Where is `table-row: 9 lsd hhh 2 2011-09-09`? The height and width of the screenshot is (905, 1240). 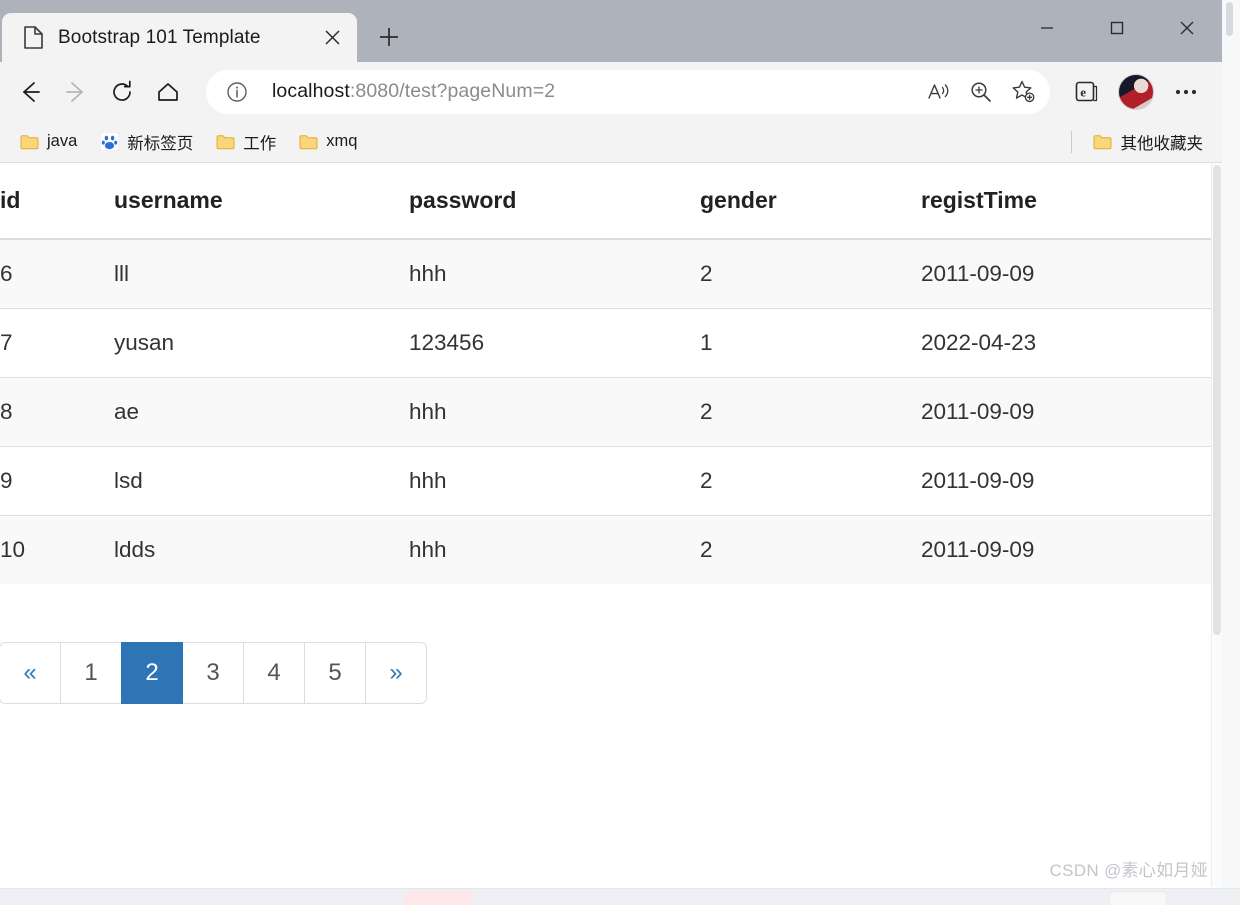 table-row: 9 lsd hhh 2 2011-09-09 is located at coordinates (606, 480).